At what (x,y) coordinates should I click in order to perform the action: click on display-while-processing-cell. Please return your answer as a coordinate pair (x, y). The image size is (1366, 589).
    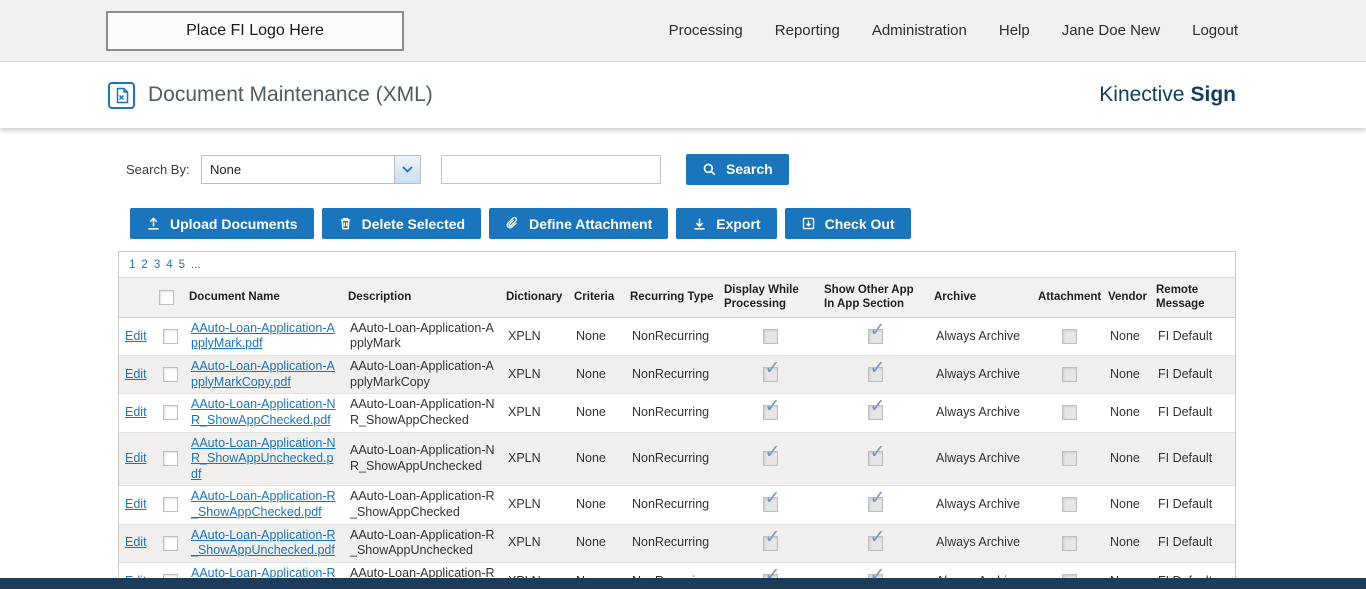
    Looking at the image, I should click on (770, 337).